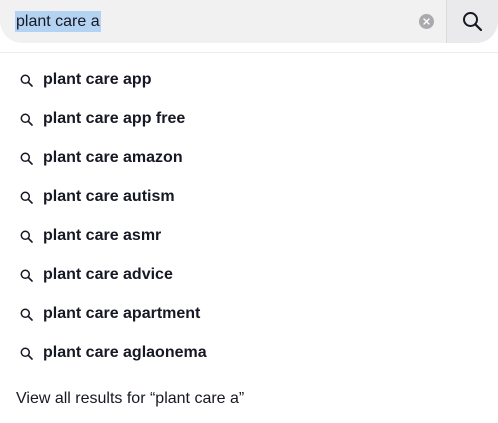 This screenshot has width=498, height=423. Describe the element at coordinates (130, 399) in the screenshot. I see `view-all-results-link: View all results for “plant care a”` at that location.